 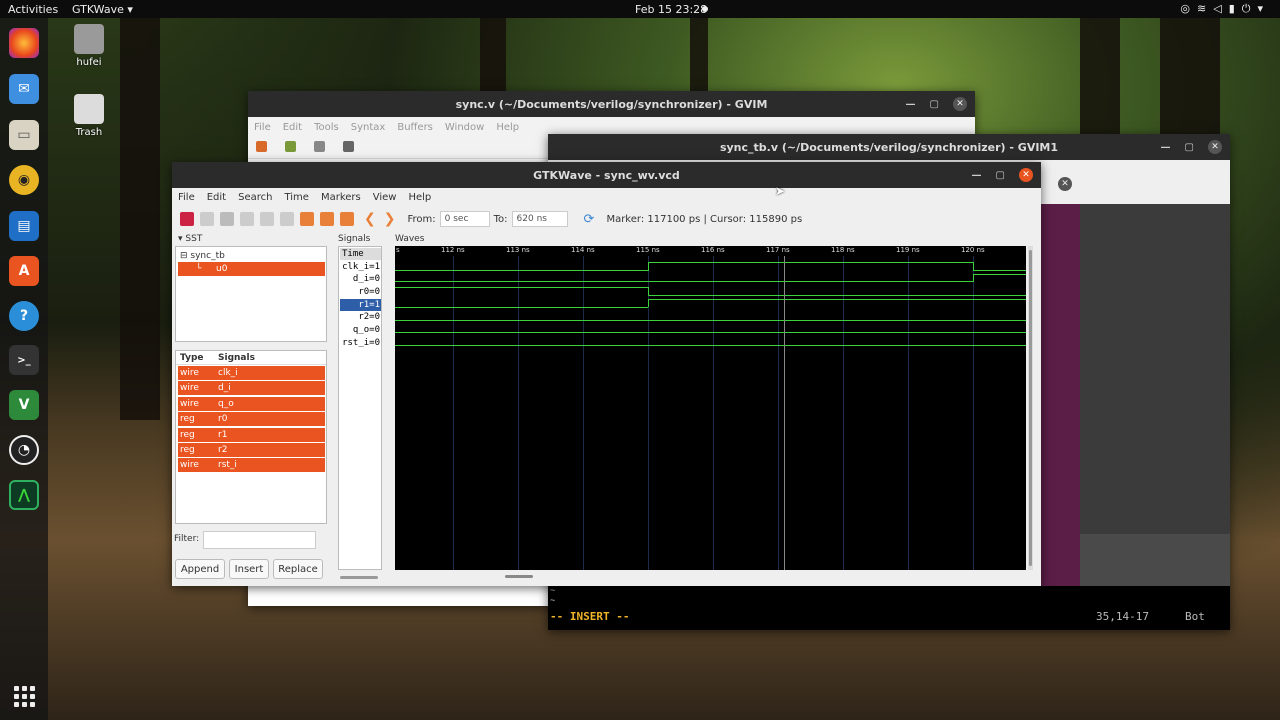 What do you see at coordinates (187, 219) in the screenshot?
I see `cut-icon` at bounding box center [187, 219].